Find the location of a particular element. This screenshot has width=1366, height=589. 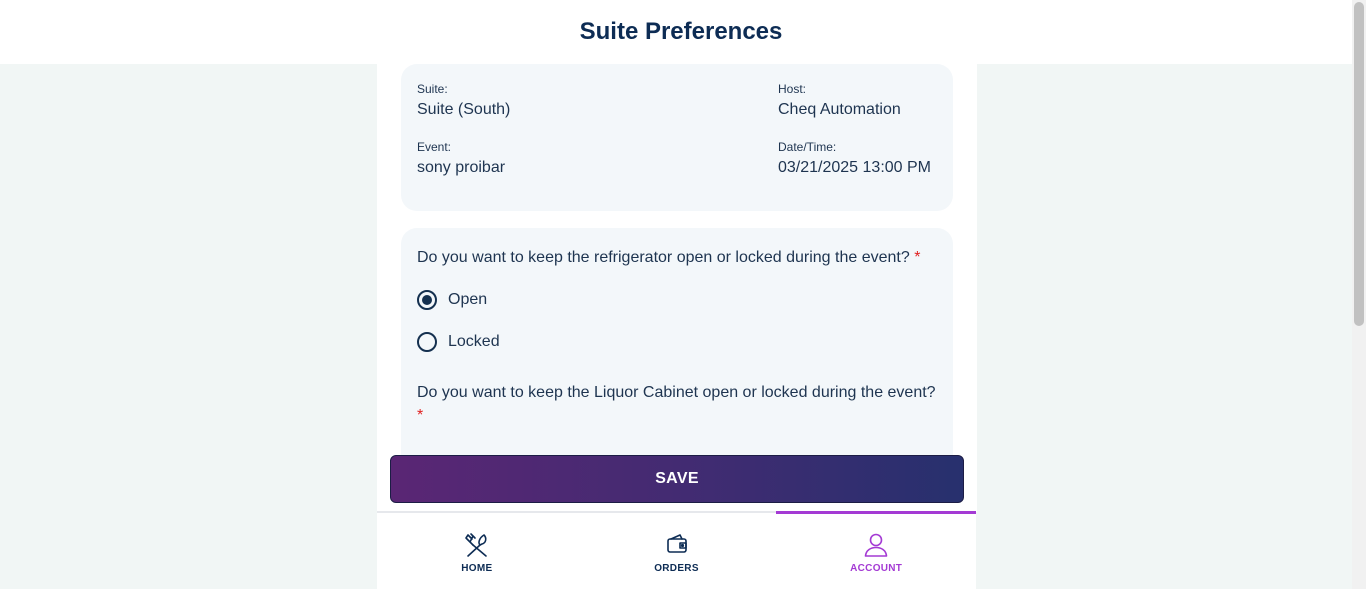

suite-label: Suite: is located at coordinates (432, 89).